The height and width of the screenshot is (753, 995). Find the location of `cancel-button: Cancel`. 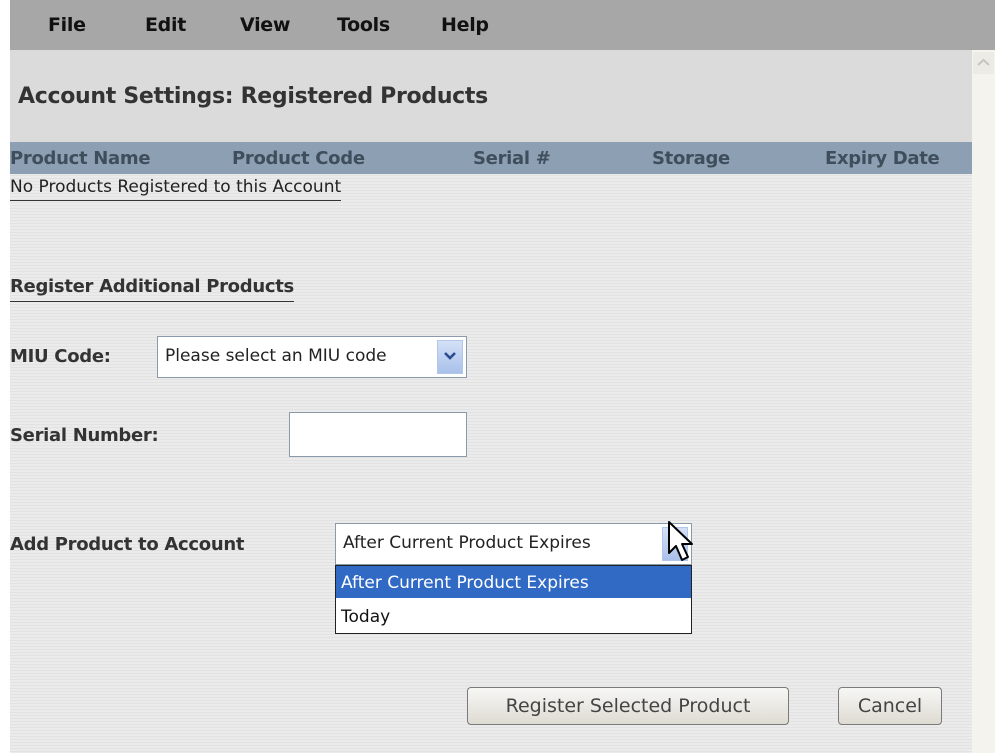

cancel-button: Cancel is located at coordinates (890, 706).